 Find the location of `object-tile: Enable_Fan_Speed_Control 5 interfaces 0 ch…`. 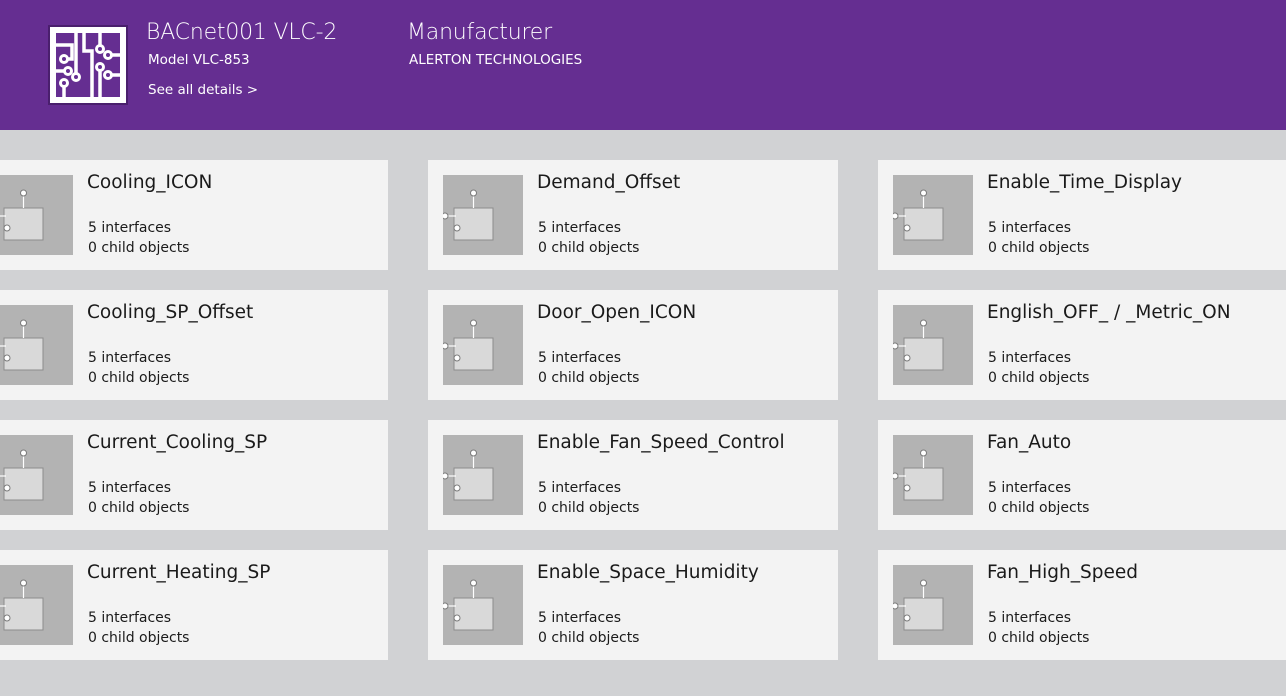

object-tile: Enable_Fan_Speed_Control 5 interfaces 0 ch… is located at coordinates (633, 475).